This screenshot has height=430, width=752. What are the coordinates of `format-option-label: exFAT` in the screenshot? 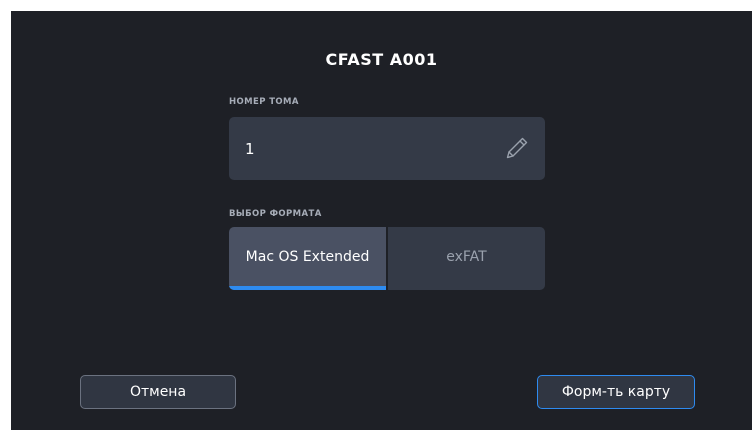 It's located at (466, 256).